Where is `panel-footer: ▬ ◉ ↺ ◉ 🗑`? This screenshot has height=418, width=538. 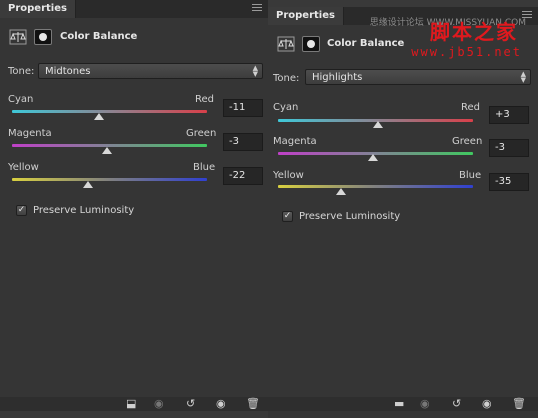
panel-footer: ▬ ◉ ↺ ◉ 🗑 is located at coordinates (403, 404).